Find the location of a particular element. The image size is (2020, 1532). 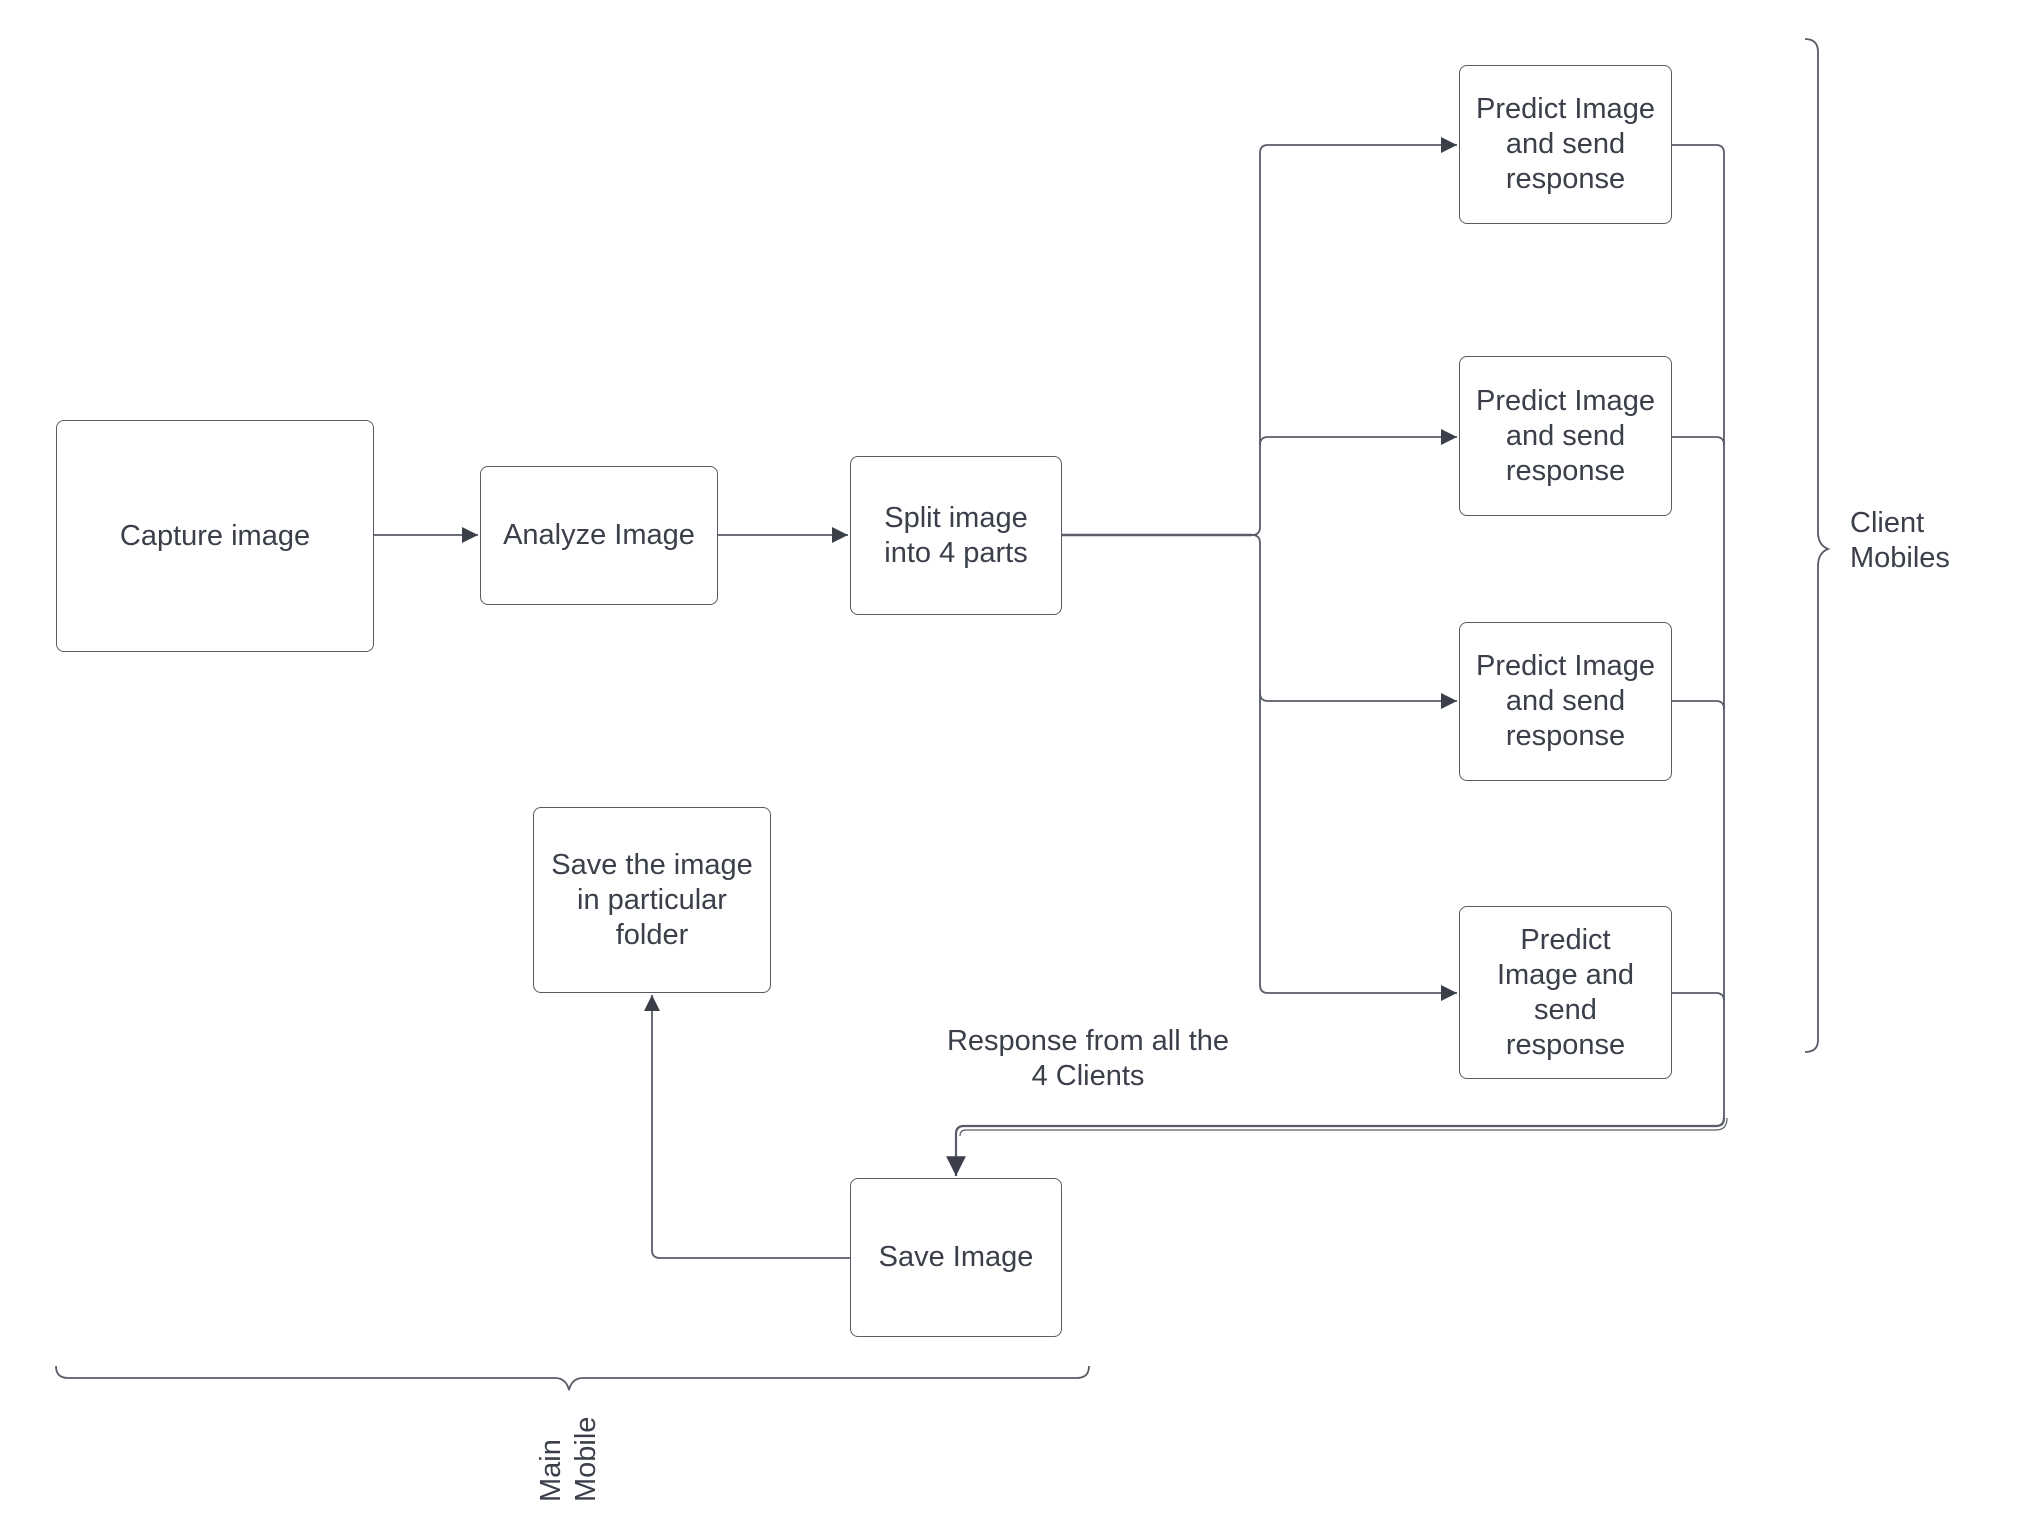

predict-text-3: Predict Image and send response is located at coordinates (1565, 701).